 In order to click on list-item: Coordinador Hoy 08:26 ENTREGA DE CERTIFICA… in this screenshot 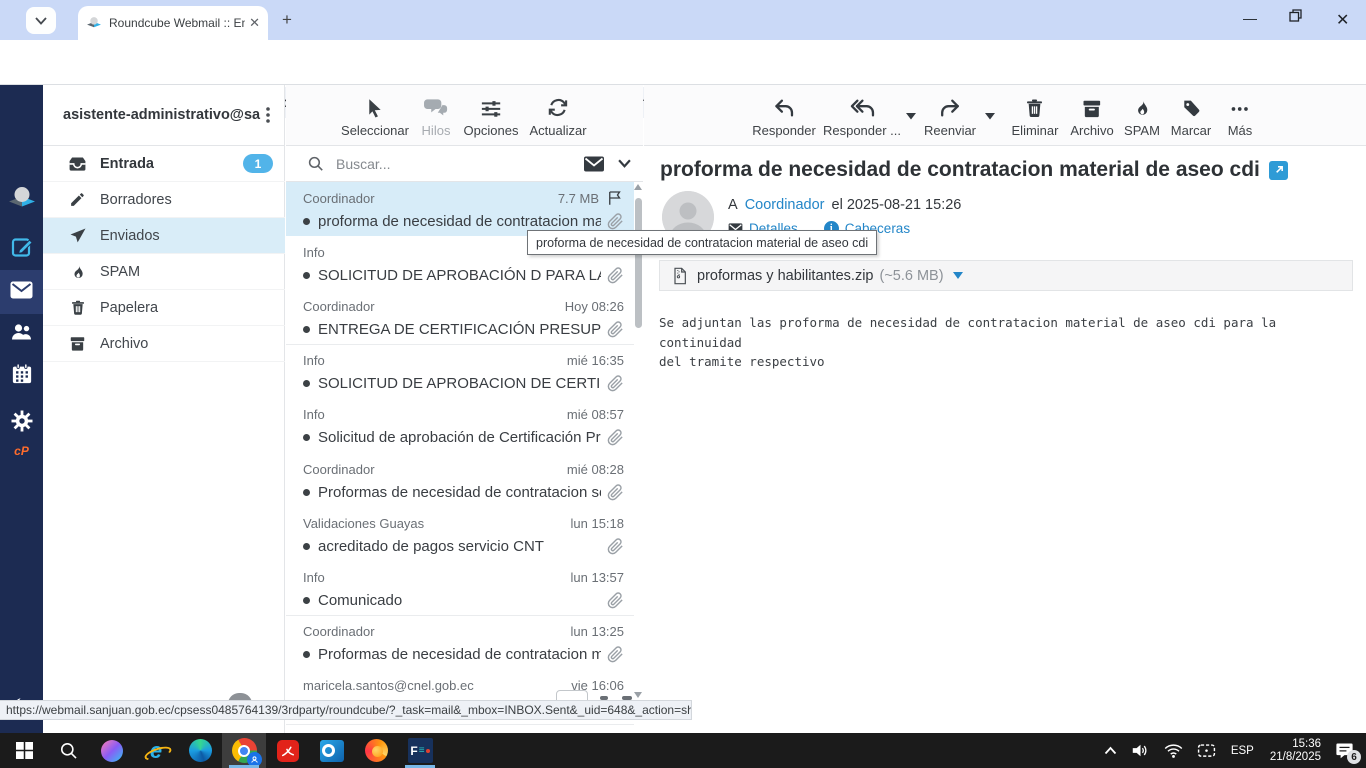, I will do `click(460, 318)`.